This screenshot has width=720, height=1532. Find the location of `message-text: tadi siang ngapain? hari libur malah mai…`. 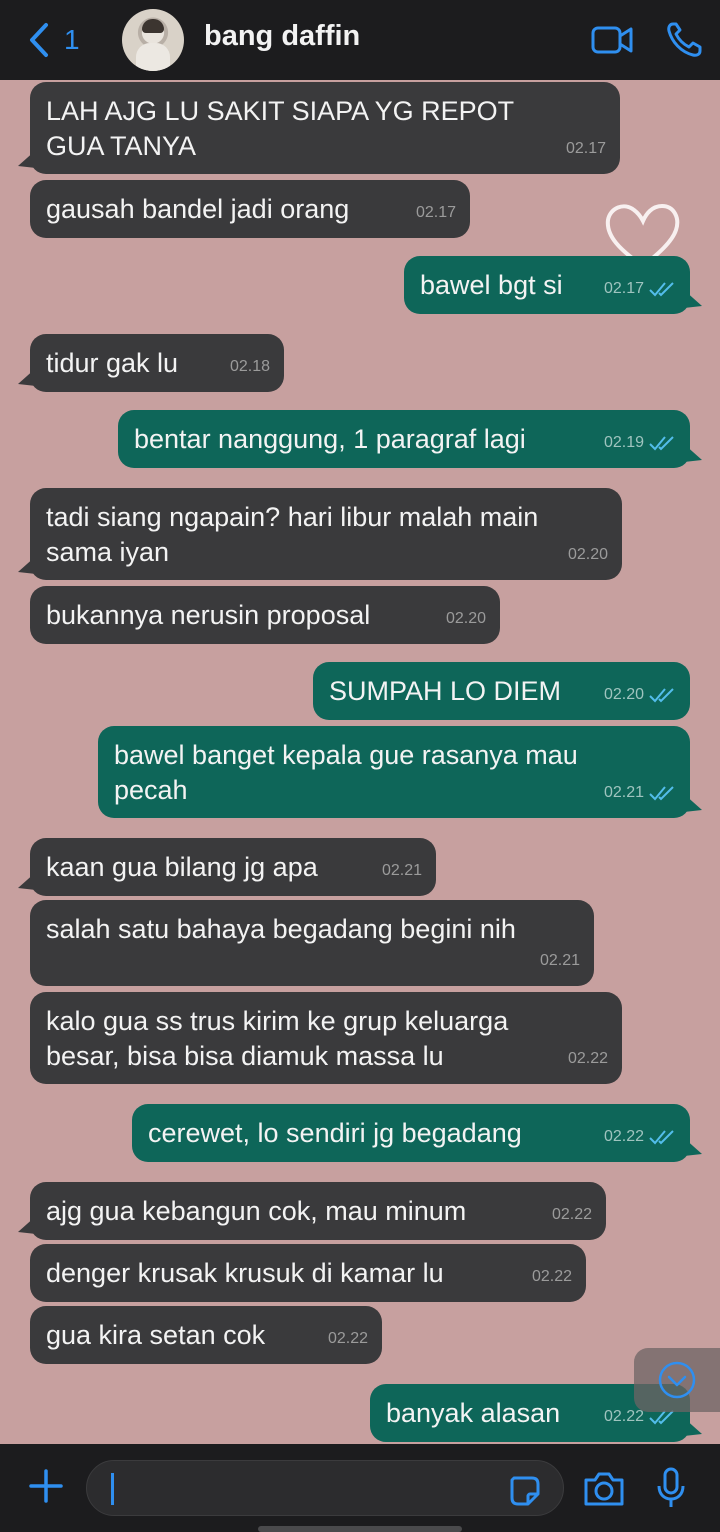

message-text: tadi siang ngapain? hari libur malah mai… is located at coordinates (292, 534).